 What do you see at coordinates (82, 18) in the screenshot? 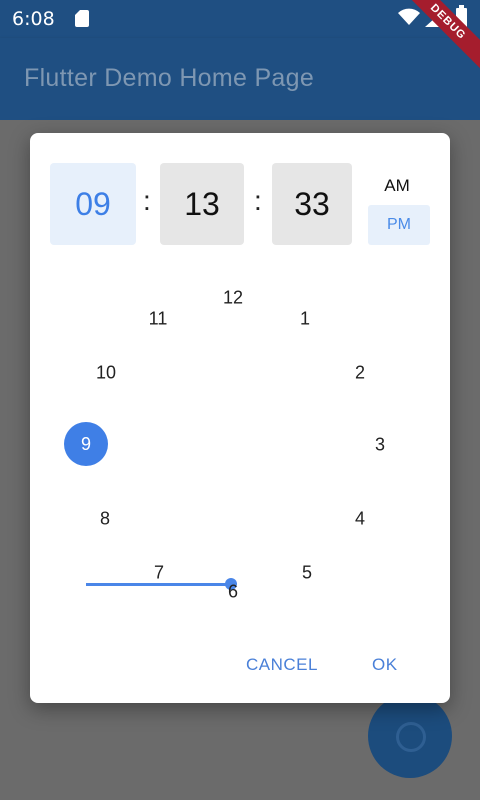
I see `sim-card-icon` at bounding box center [82, 18].